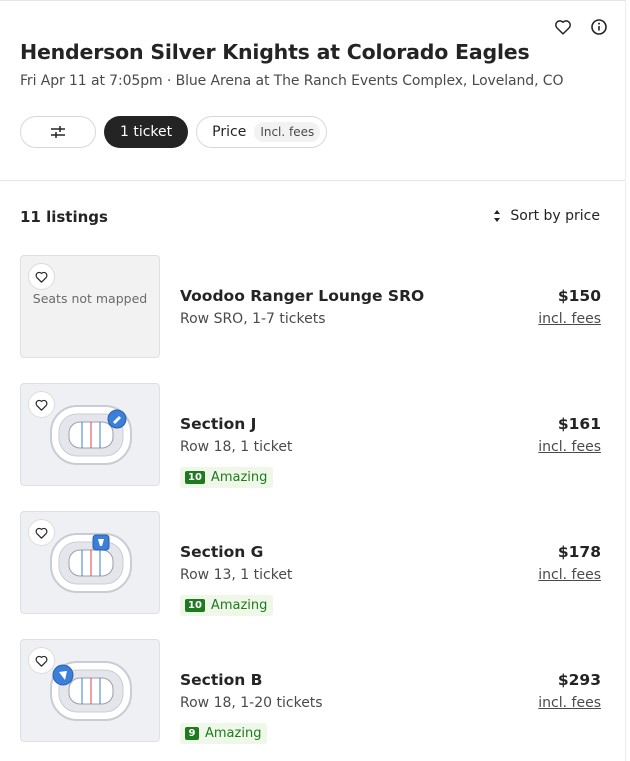 The image size is (630, 761). I want to click on listing-row: Row SRO, 1-7 tickets, so click(253, 319).